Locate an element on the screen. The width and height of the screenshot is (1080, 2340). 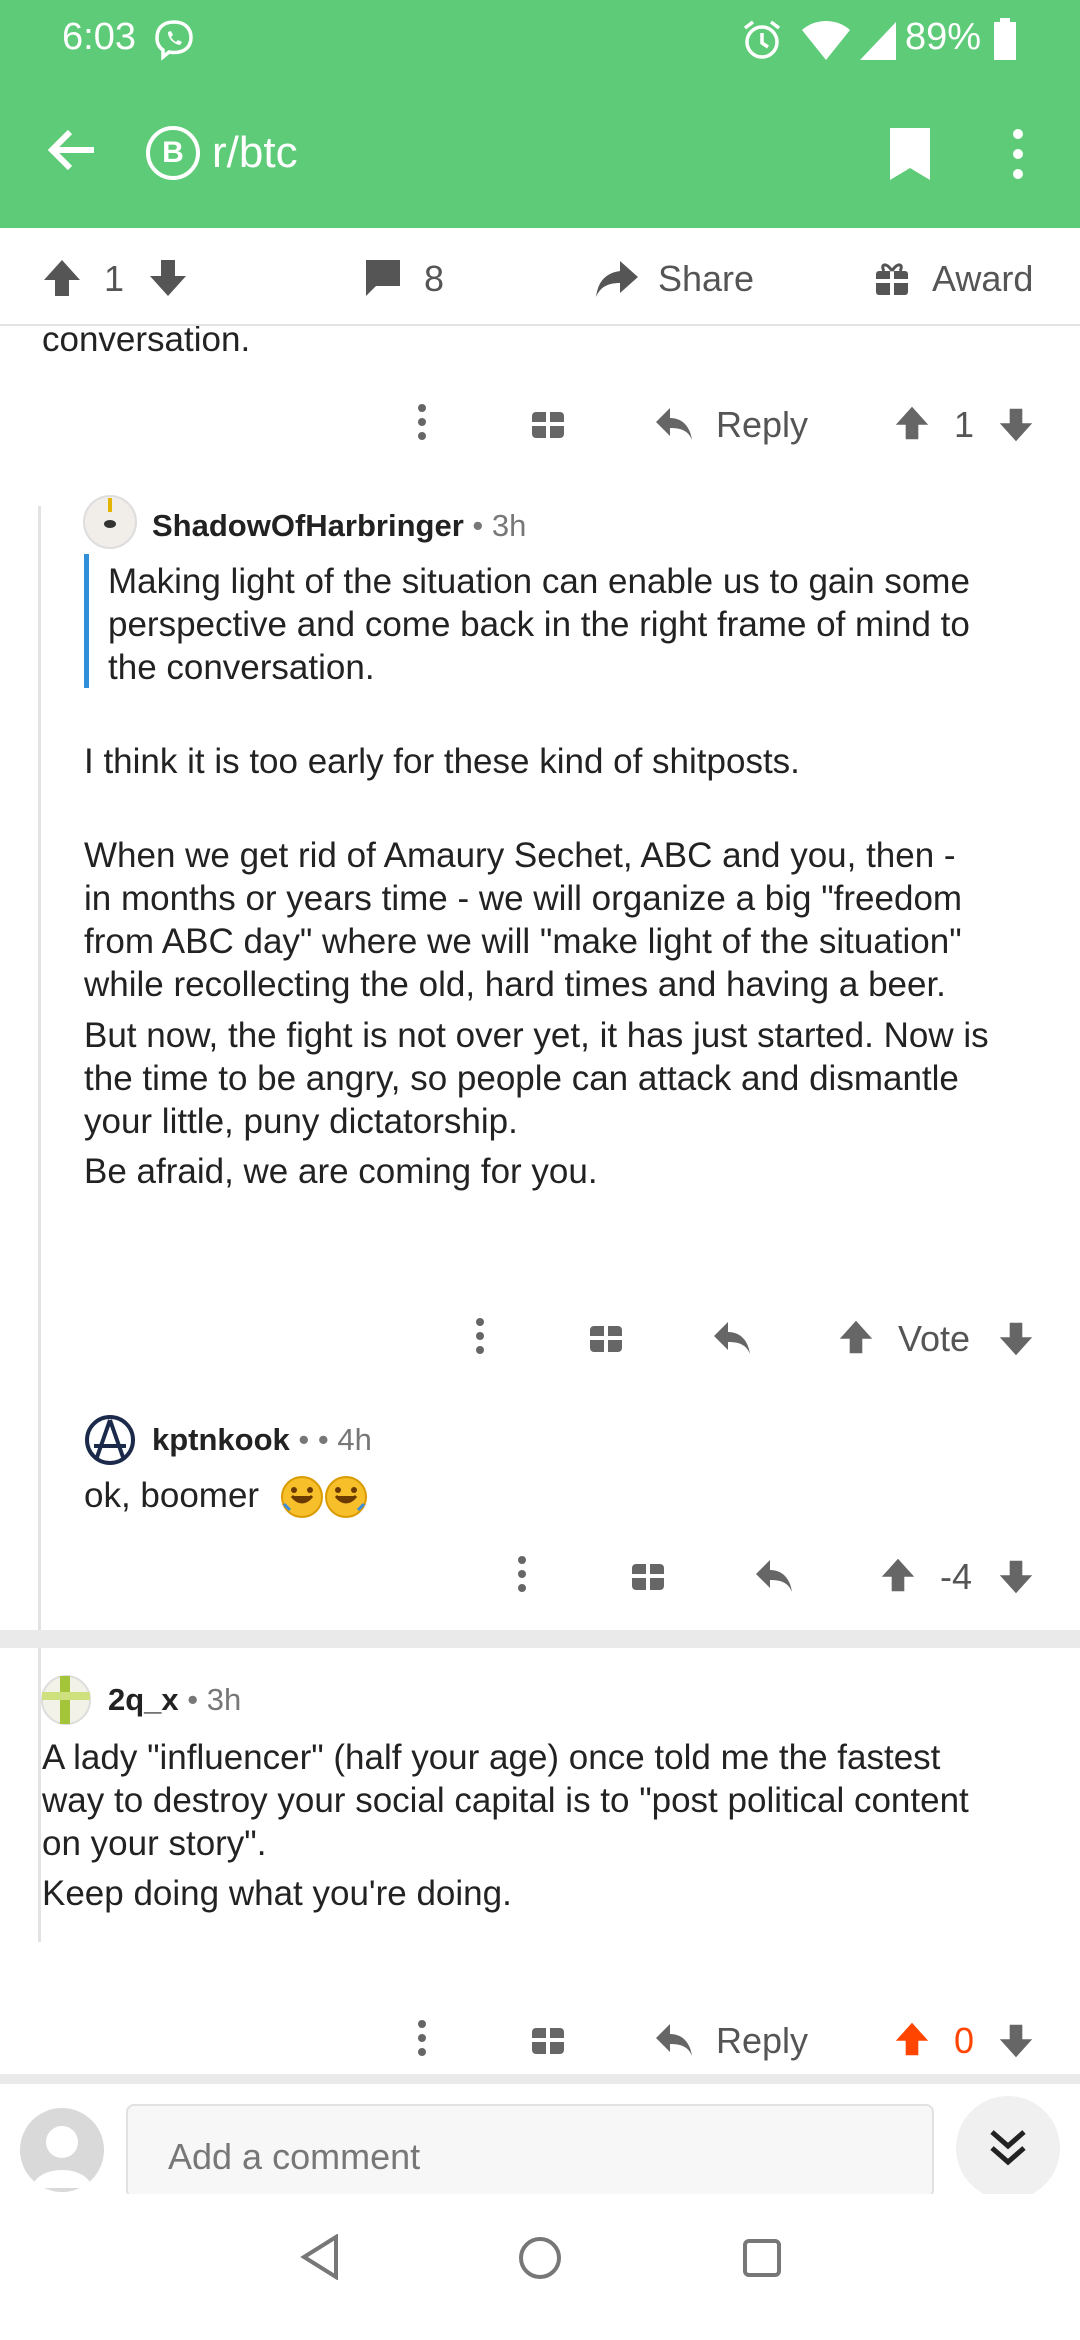
add-comment-input: Add a comment is located at coordinates (530, 2151).